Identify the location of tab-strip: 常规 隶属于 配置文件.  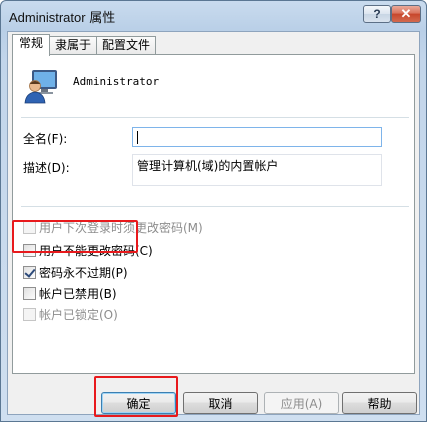
(84, 45).